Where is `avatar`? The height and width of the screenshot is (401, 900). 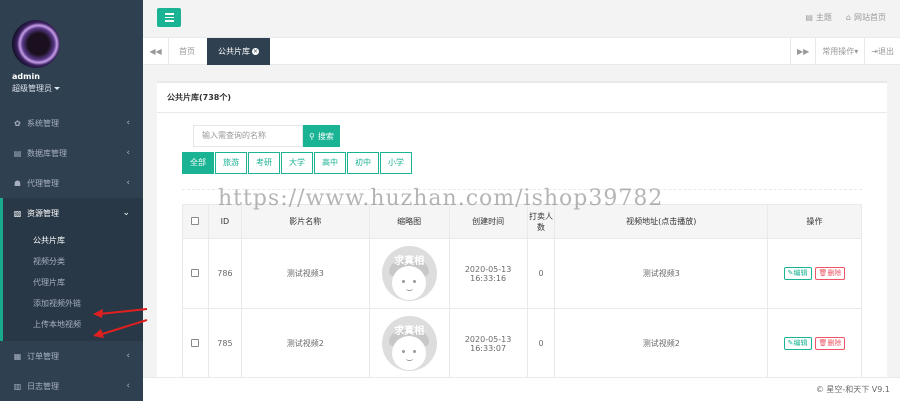 avatar is located at coordinates (36, 44).